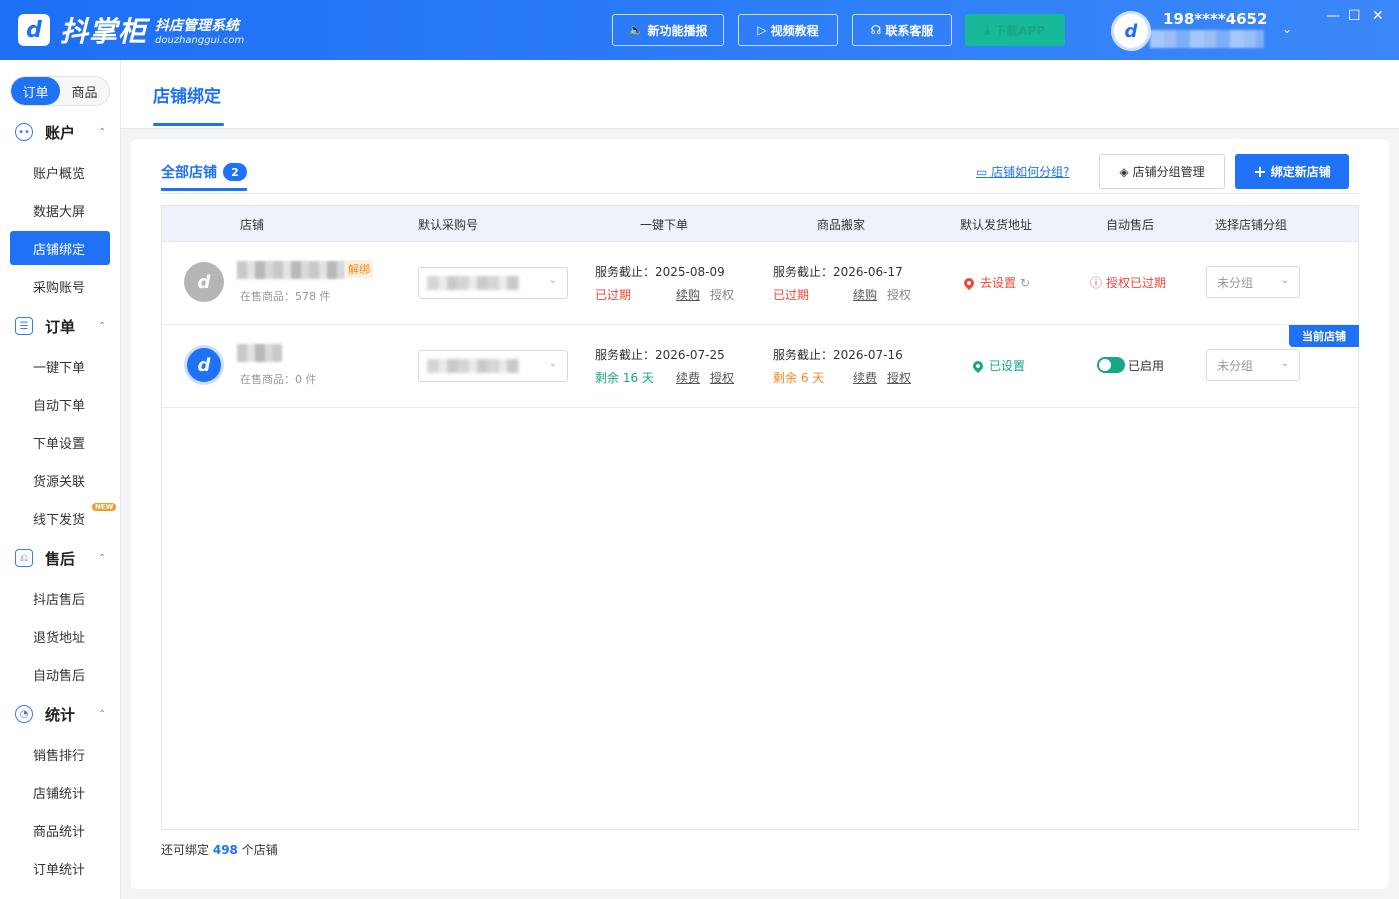 The image size is (1399, 899). Describe the element at coordinates (60, 326) in the screenshot. I see `nav-group-order: ☰ 订单 ⌃` at that location.